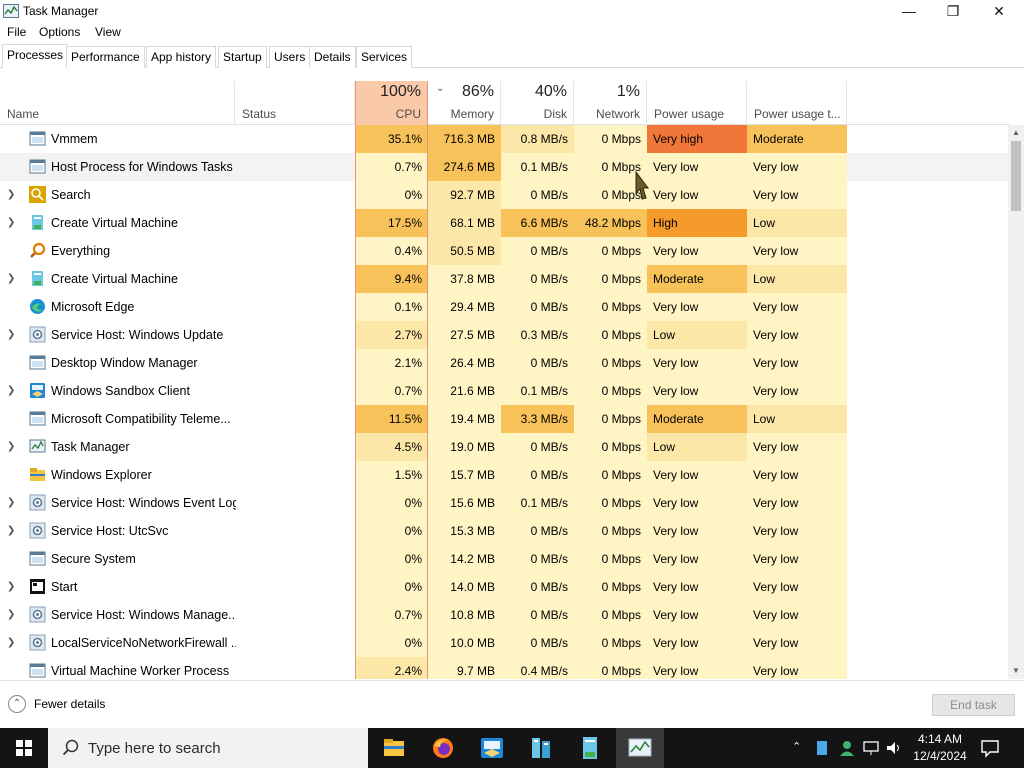  What do you see at coordinates (909, 11) in the screenshot?
I see `minimize-button: —` at bounding box center [909, 11].